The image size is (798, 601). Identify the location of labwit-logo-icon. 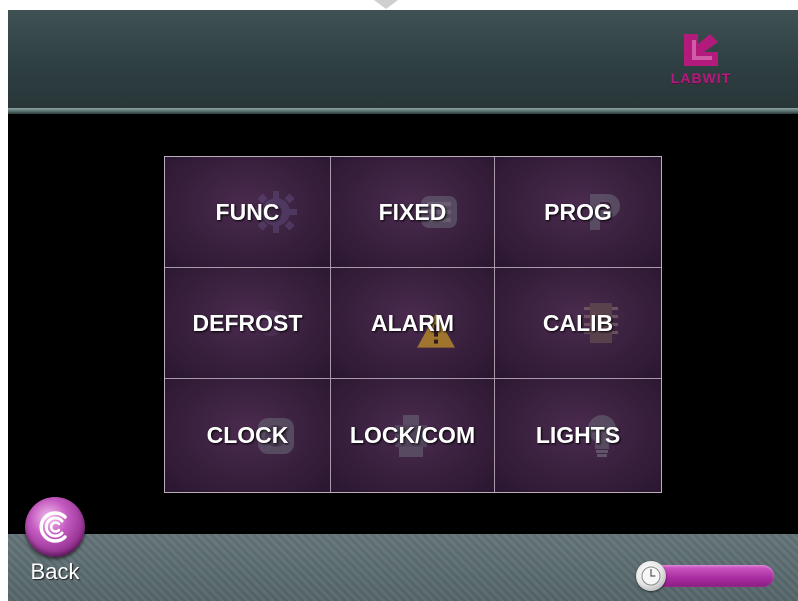
(701, 50).